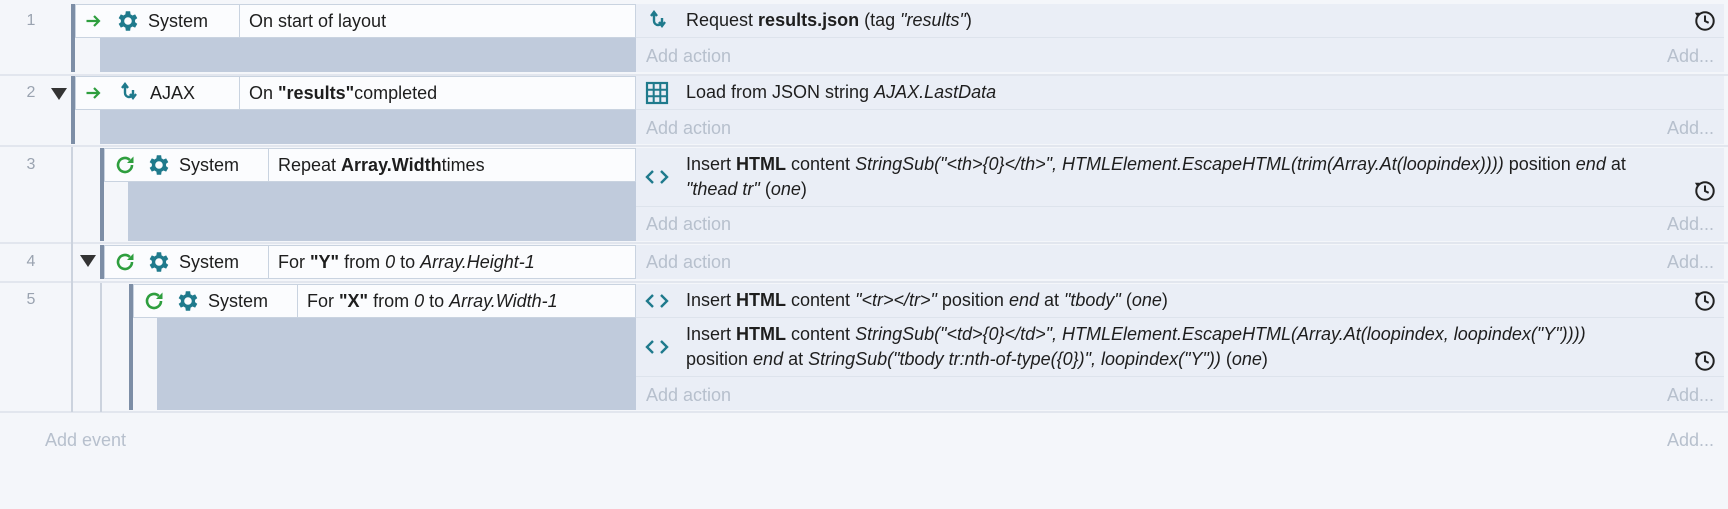 This screenshot has height=509, width=1728. What do you see at coordinates (1180, 21) in the screenshot?
I see `action-row: Request results.json (tag "results")` at bounding box center [1180, 21].